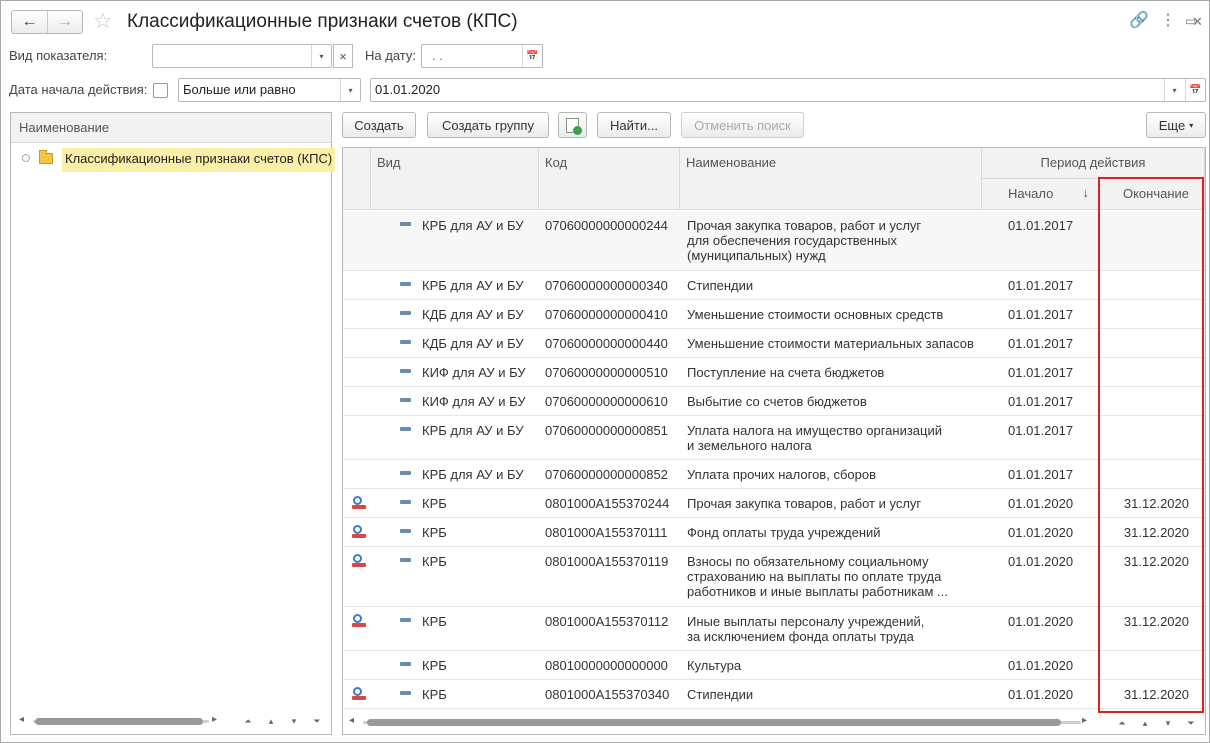  I want to click on nav-button-group: ← →, so click(47, 22).